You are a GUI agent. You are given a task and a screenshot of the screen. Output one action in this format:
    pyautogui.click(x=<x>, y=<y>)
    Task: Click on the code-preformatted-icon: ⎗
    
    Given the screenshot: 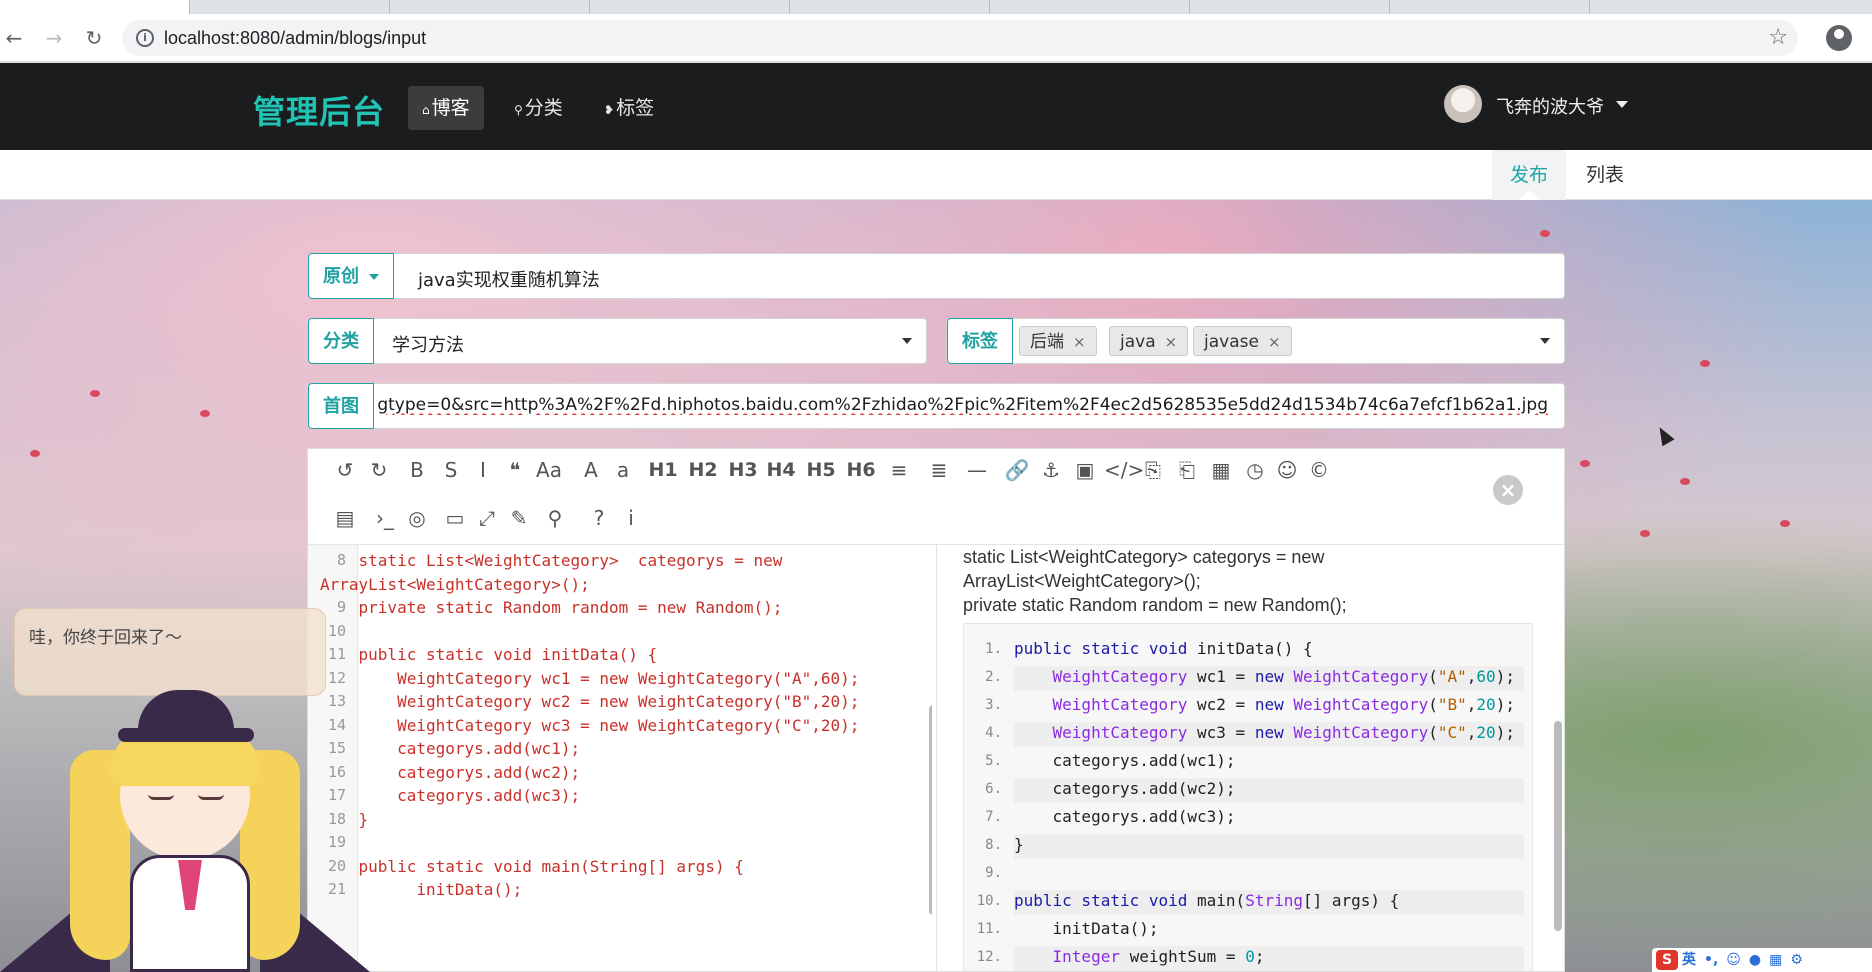 What is the action you would take?
    pyautogui.click(x=1187, y=470)
    